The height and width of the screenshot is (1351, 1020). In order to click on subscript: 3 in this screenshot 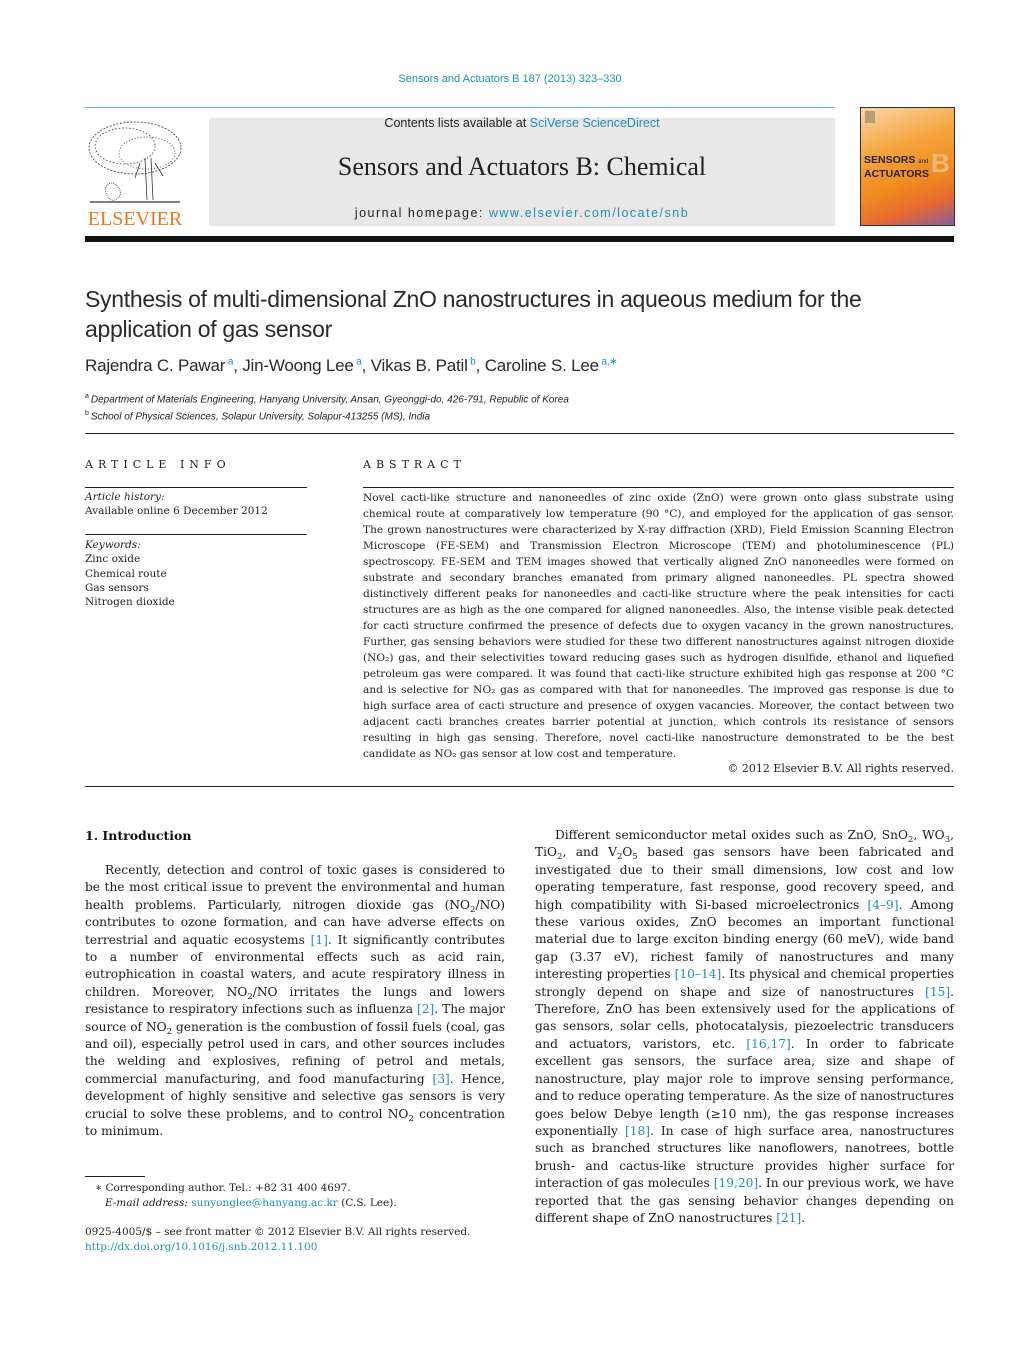, I will do `click(947, 840)`.